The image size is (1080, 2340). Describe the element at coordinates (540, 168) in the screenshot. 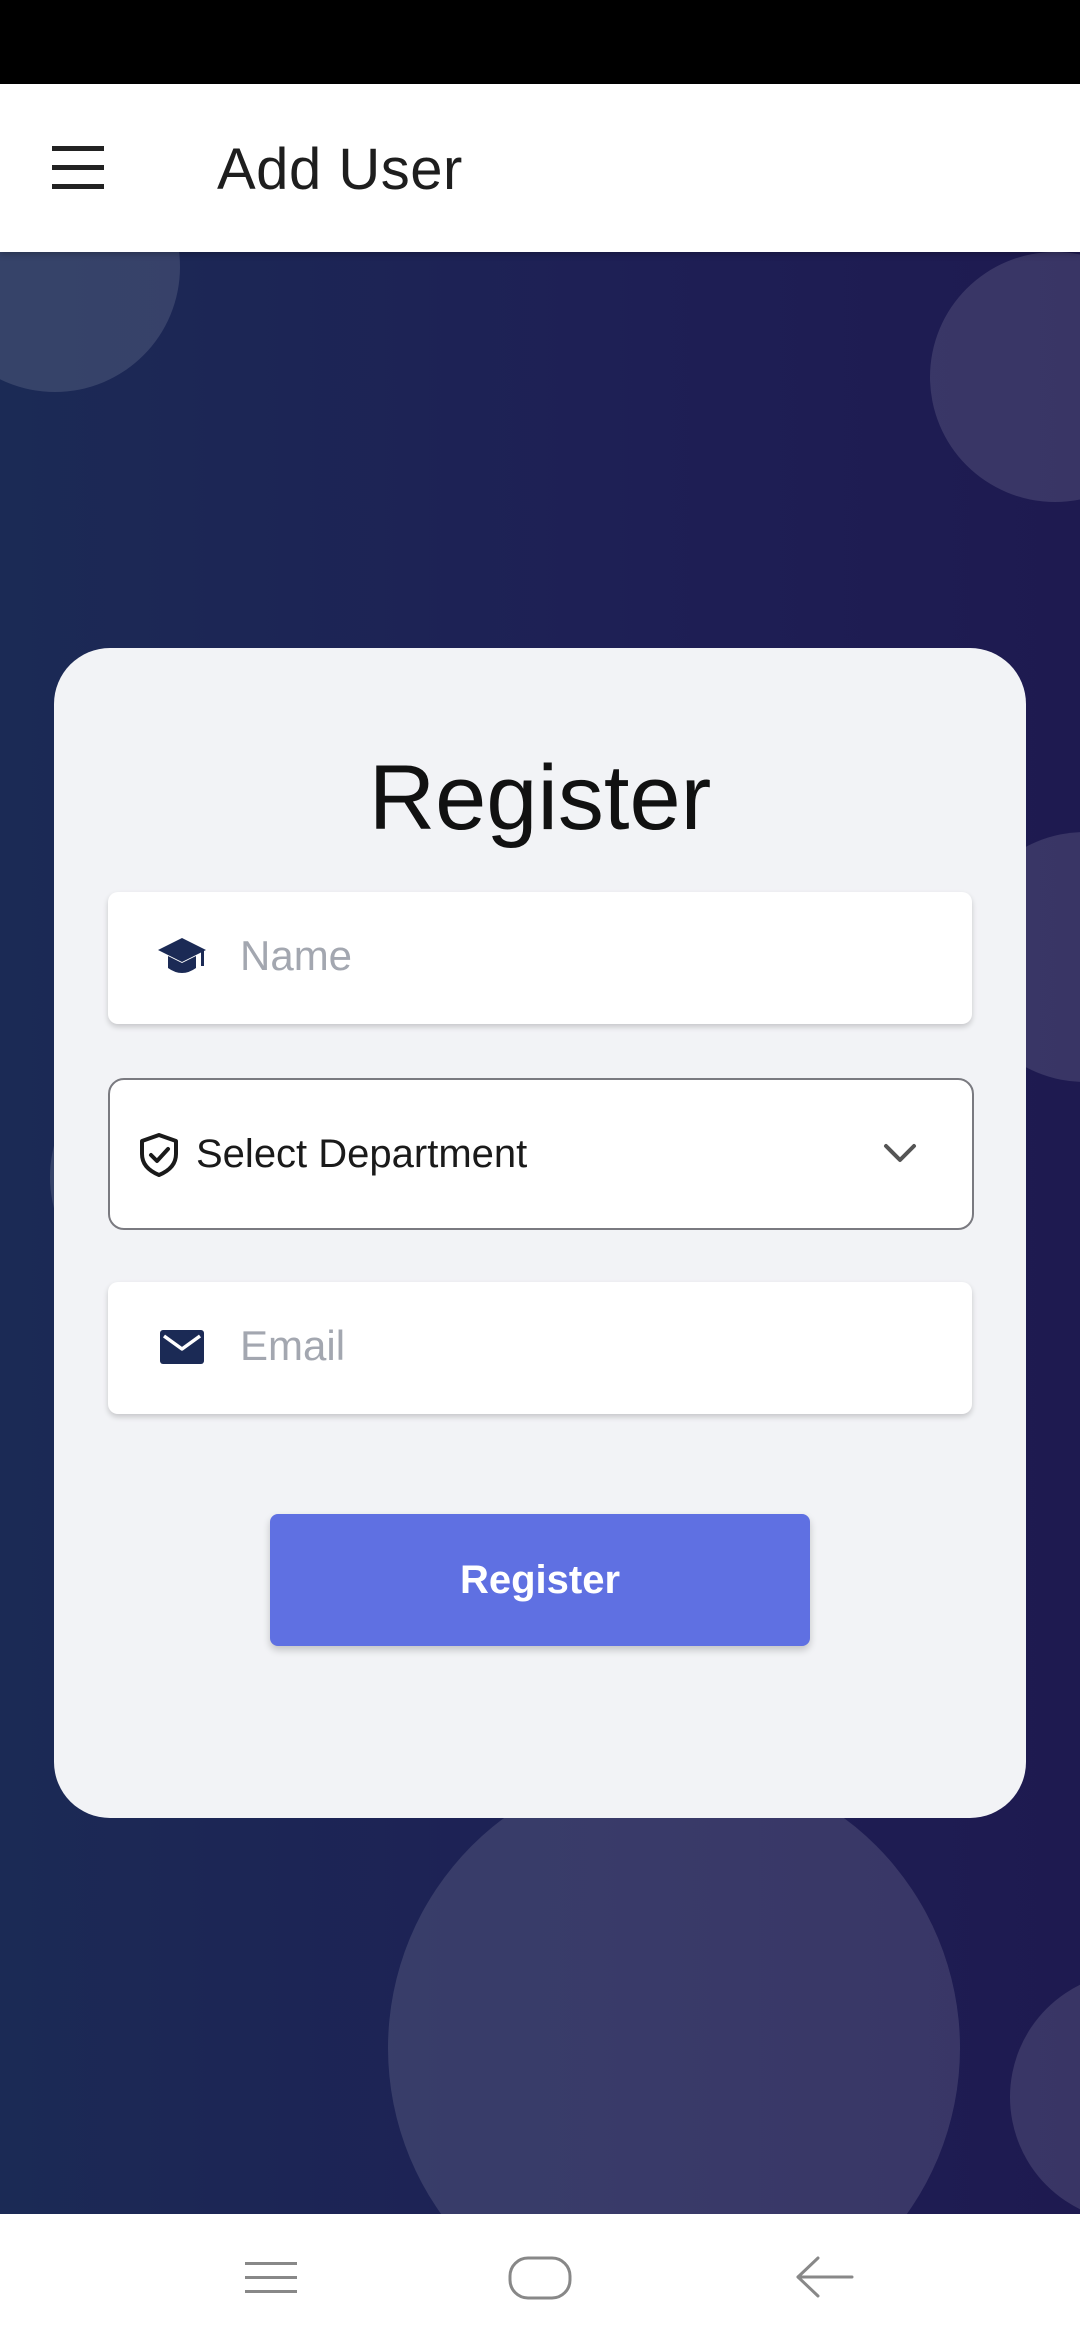

I see `app-bar: Add User` at that location.